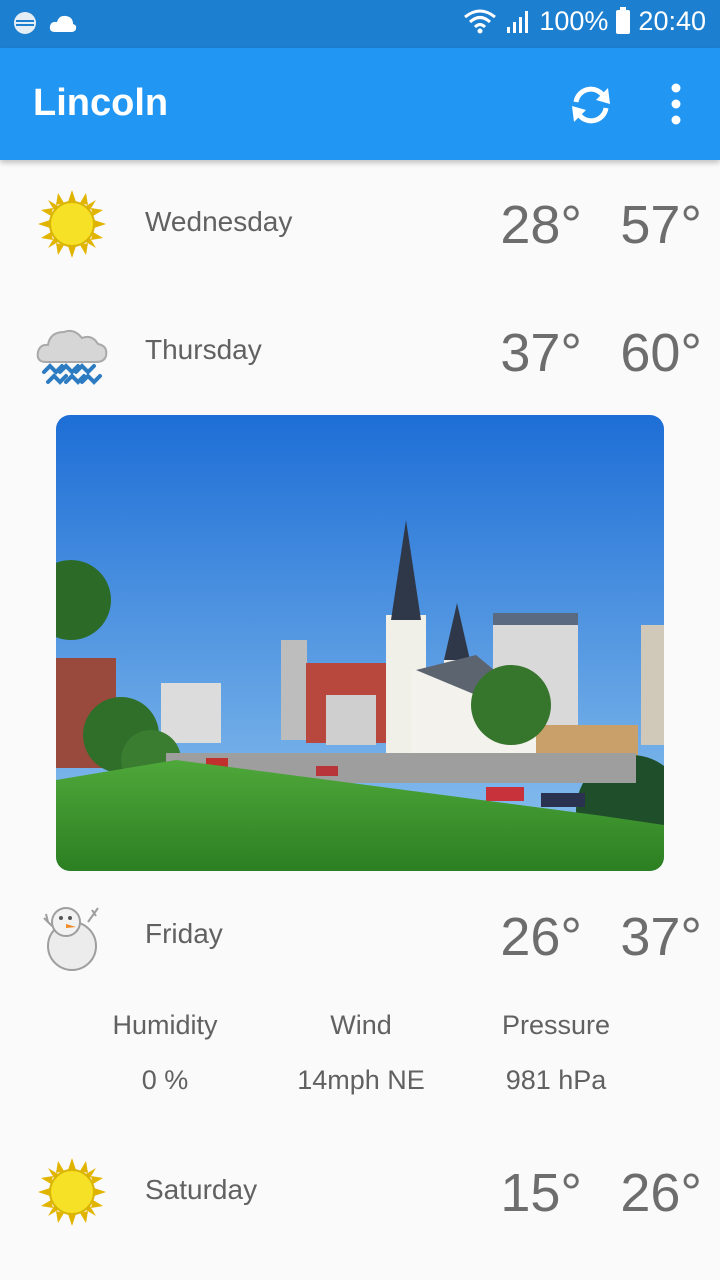  I want to click on high-temperature: 60°, so click(661, 353).